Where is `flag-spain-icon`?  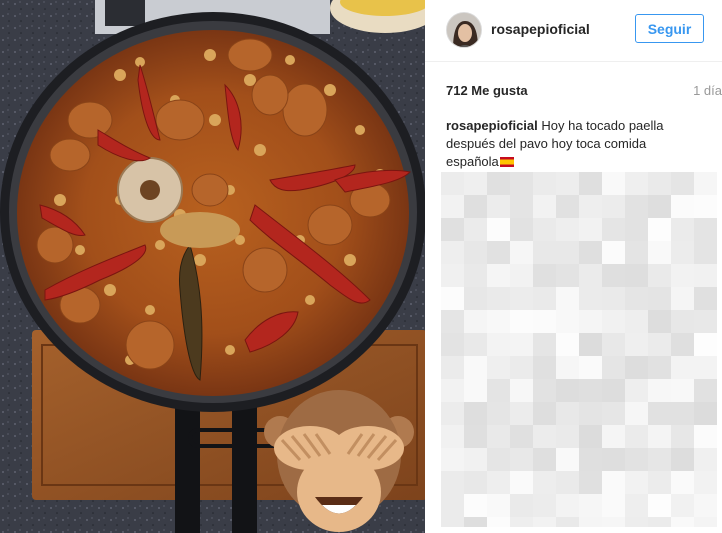 flag-spain-icon is located at coordinates (506, 162).